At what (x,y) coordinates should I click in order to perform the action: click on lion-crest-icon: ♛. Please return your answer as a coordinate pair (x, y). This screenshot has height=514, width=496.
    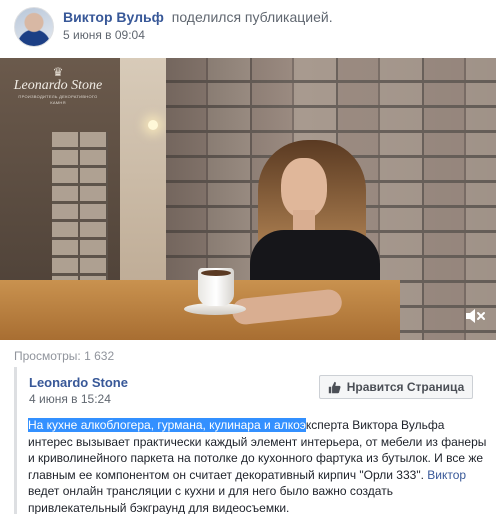
    Looking at the image, I should click on (58, 72).